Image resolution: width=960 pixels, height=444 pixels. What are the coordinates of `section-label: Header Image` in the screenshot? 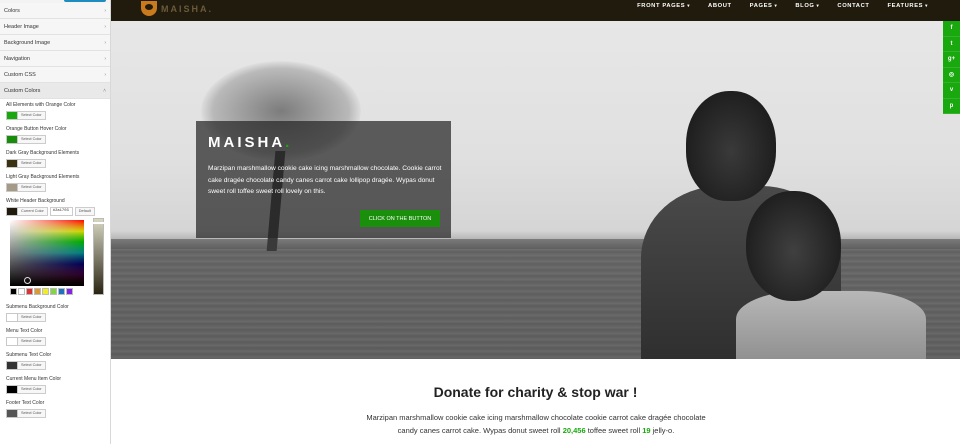 It's located at (21, 26).